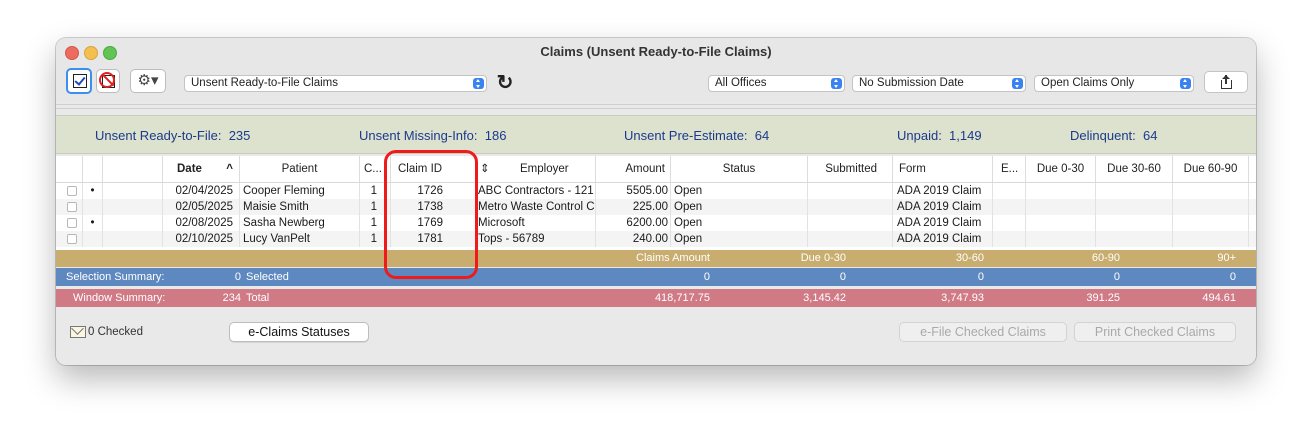  I want to click on selection-60-90: 0, so click(1116, 277).